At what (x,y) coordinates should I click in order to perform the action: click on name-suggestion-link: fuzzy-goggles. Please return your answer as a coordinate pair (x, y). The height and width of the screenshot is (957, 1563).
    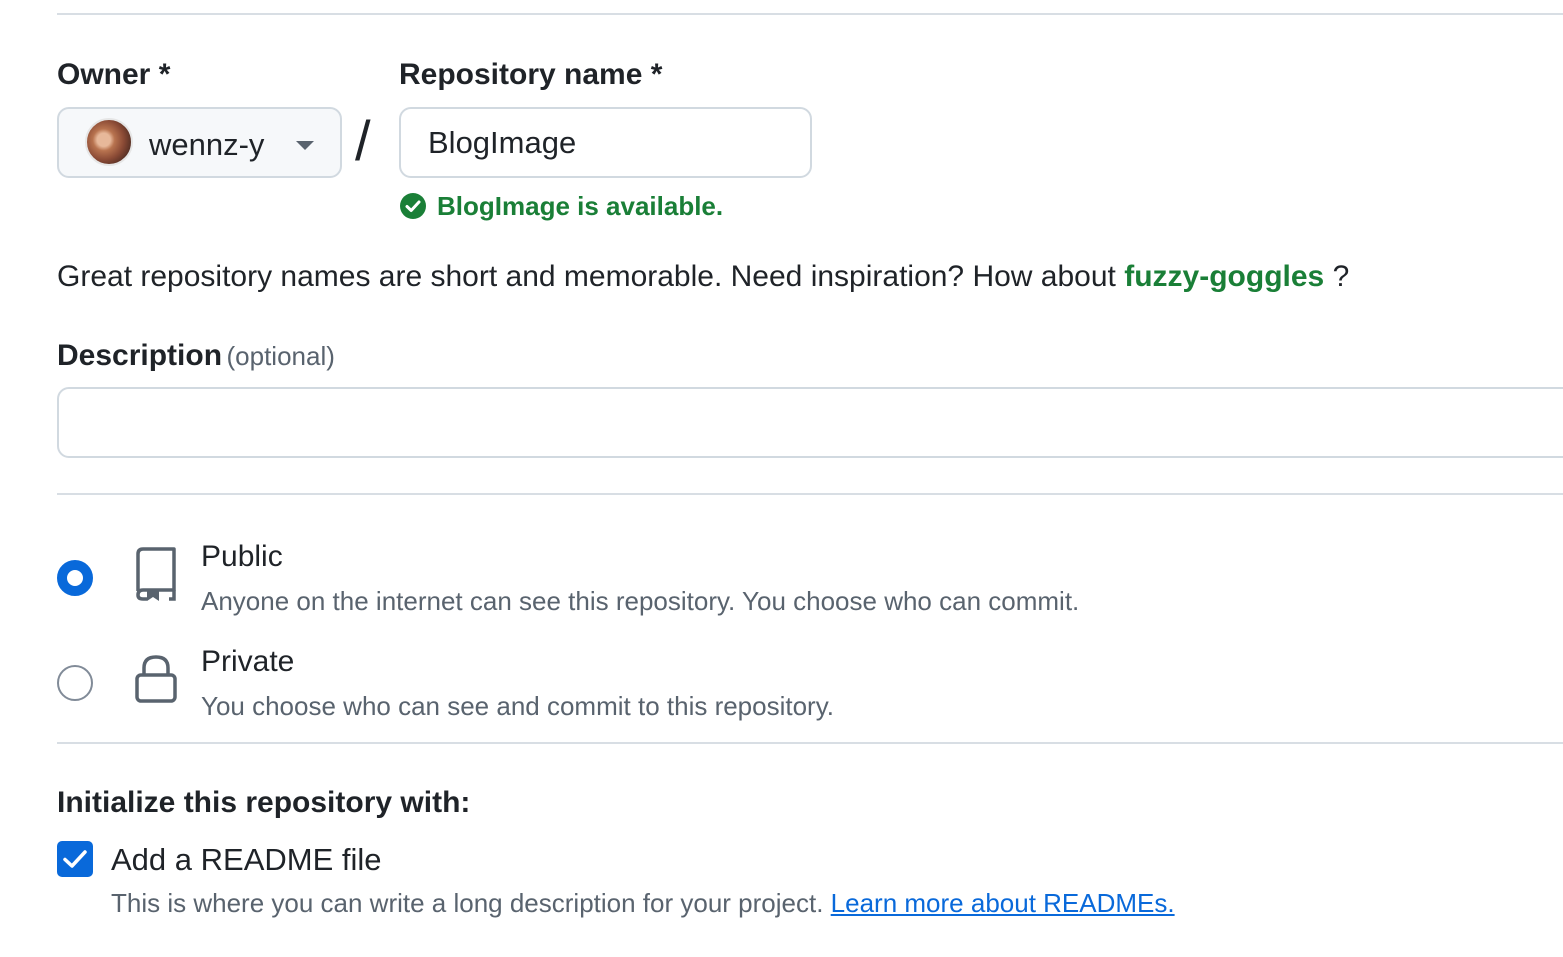
    Looking at the image, I should click on (1224, 276).